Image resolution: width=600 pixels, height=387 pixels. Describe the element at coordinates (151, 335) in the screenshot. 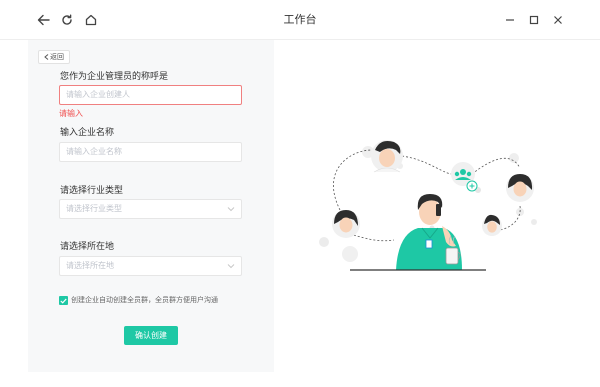

I see `confirm-create-button: 确认创建` at that location.